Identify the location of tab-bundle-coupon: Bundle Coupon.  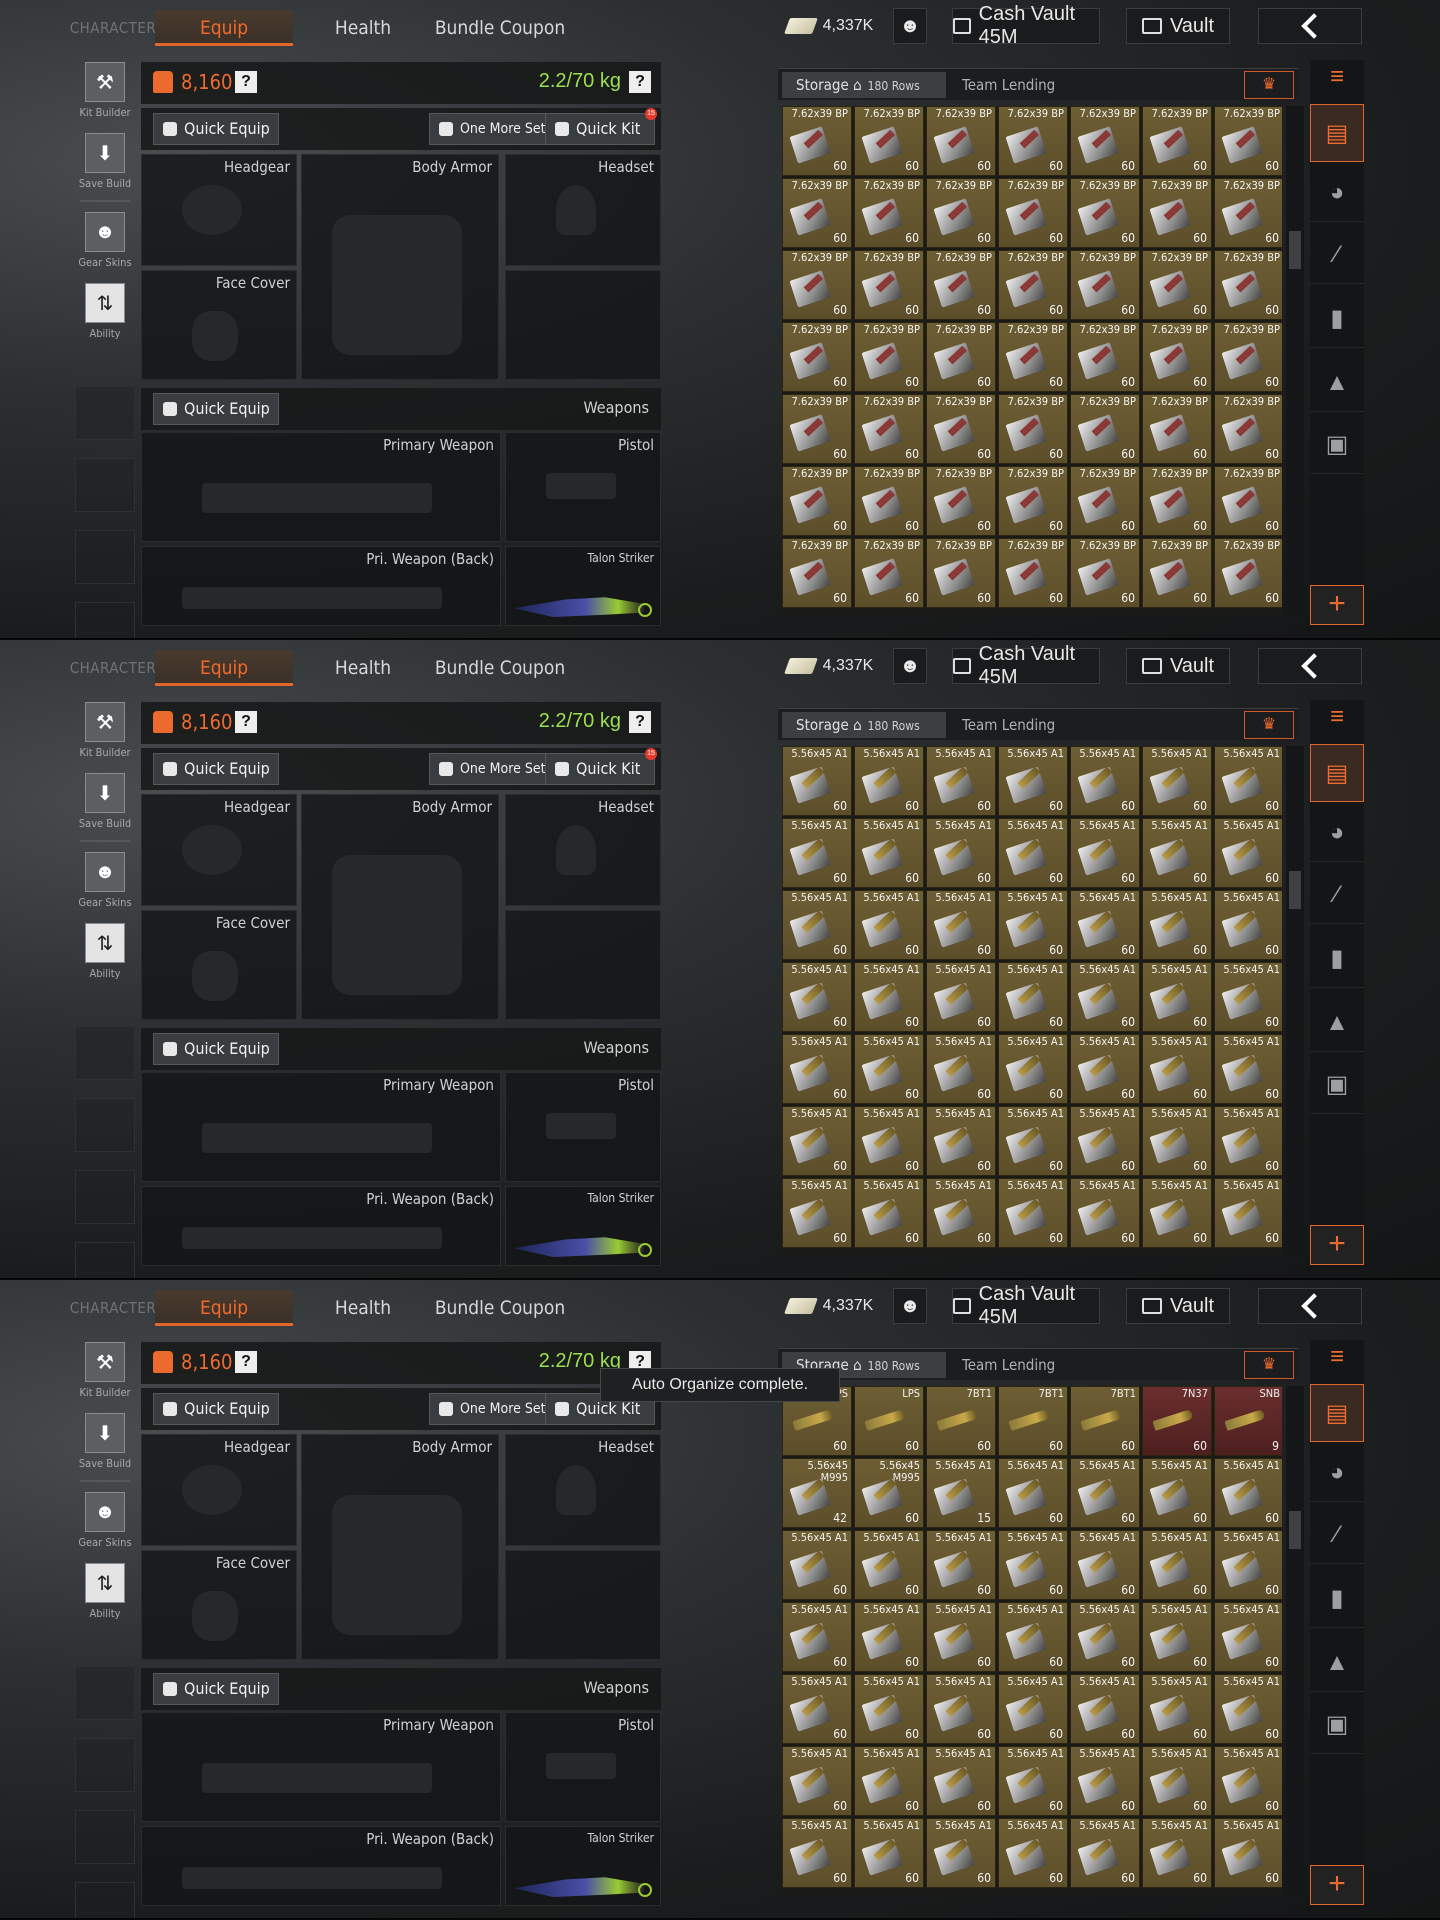
(500, 668).